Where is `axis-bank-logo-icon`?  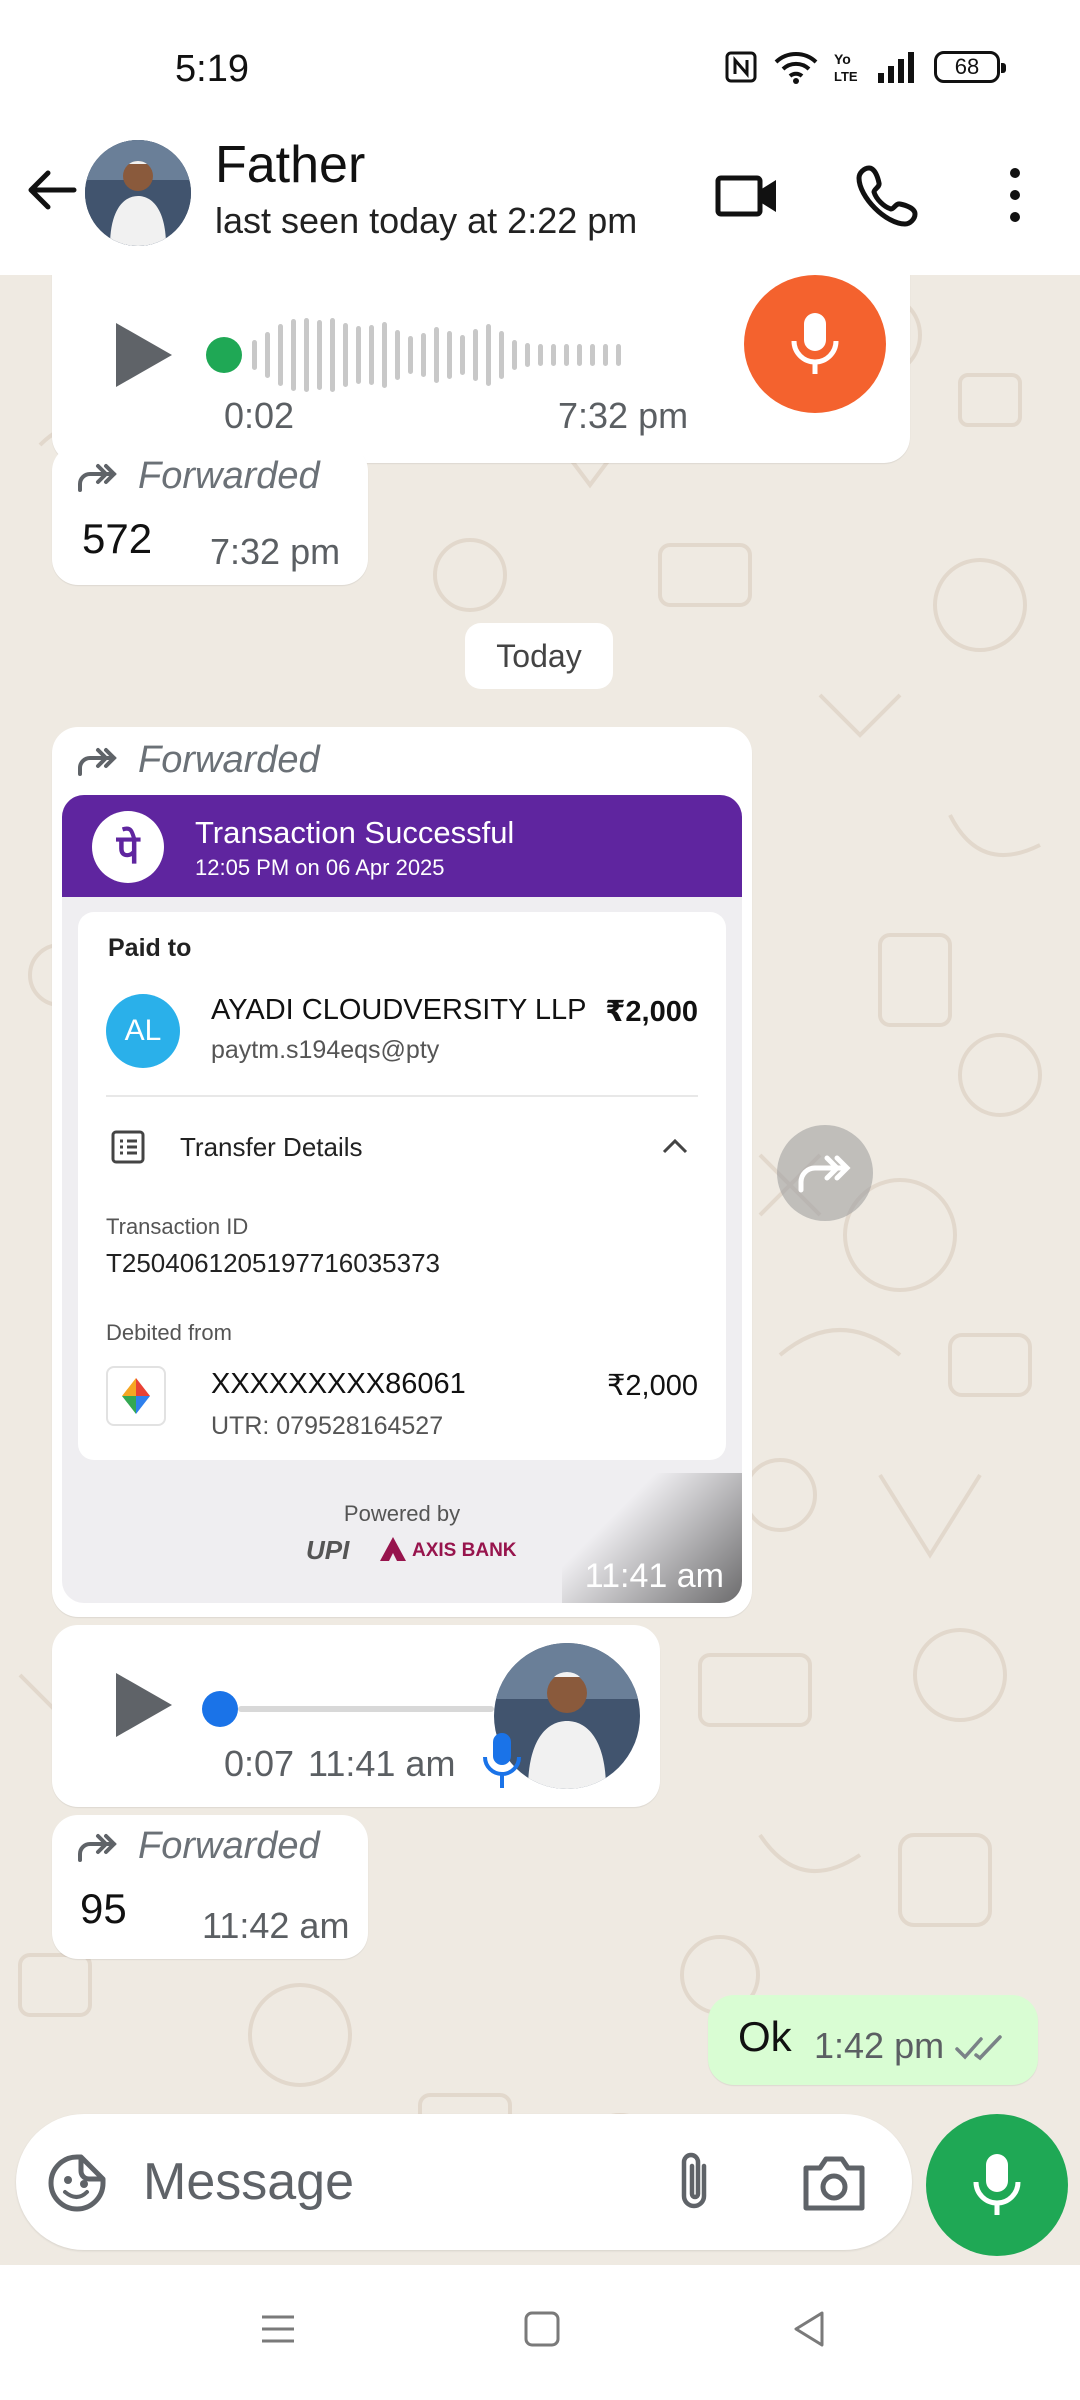
axis-bank-logo-icon is located at coordinates (393, 1549).